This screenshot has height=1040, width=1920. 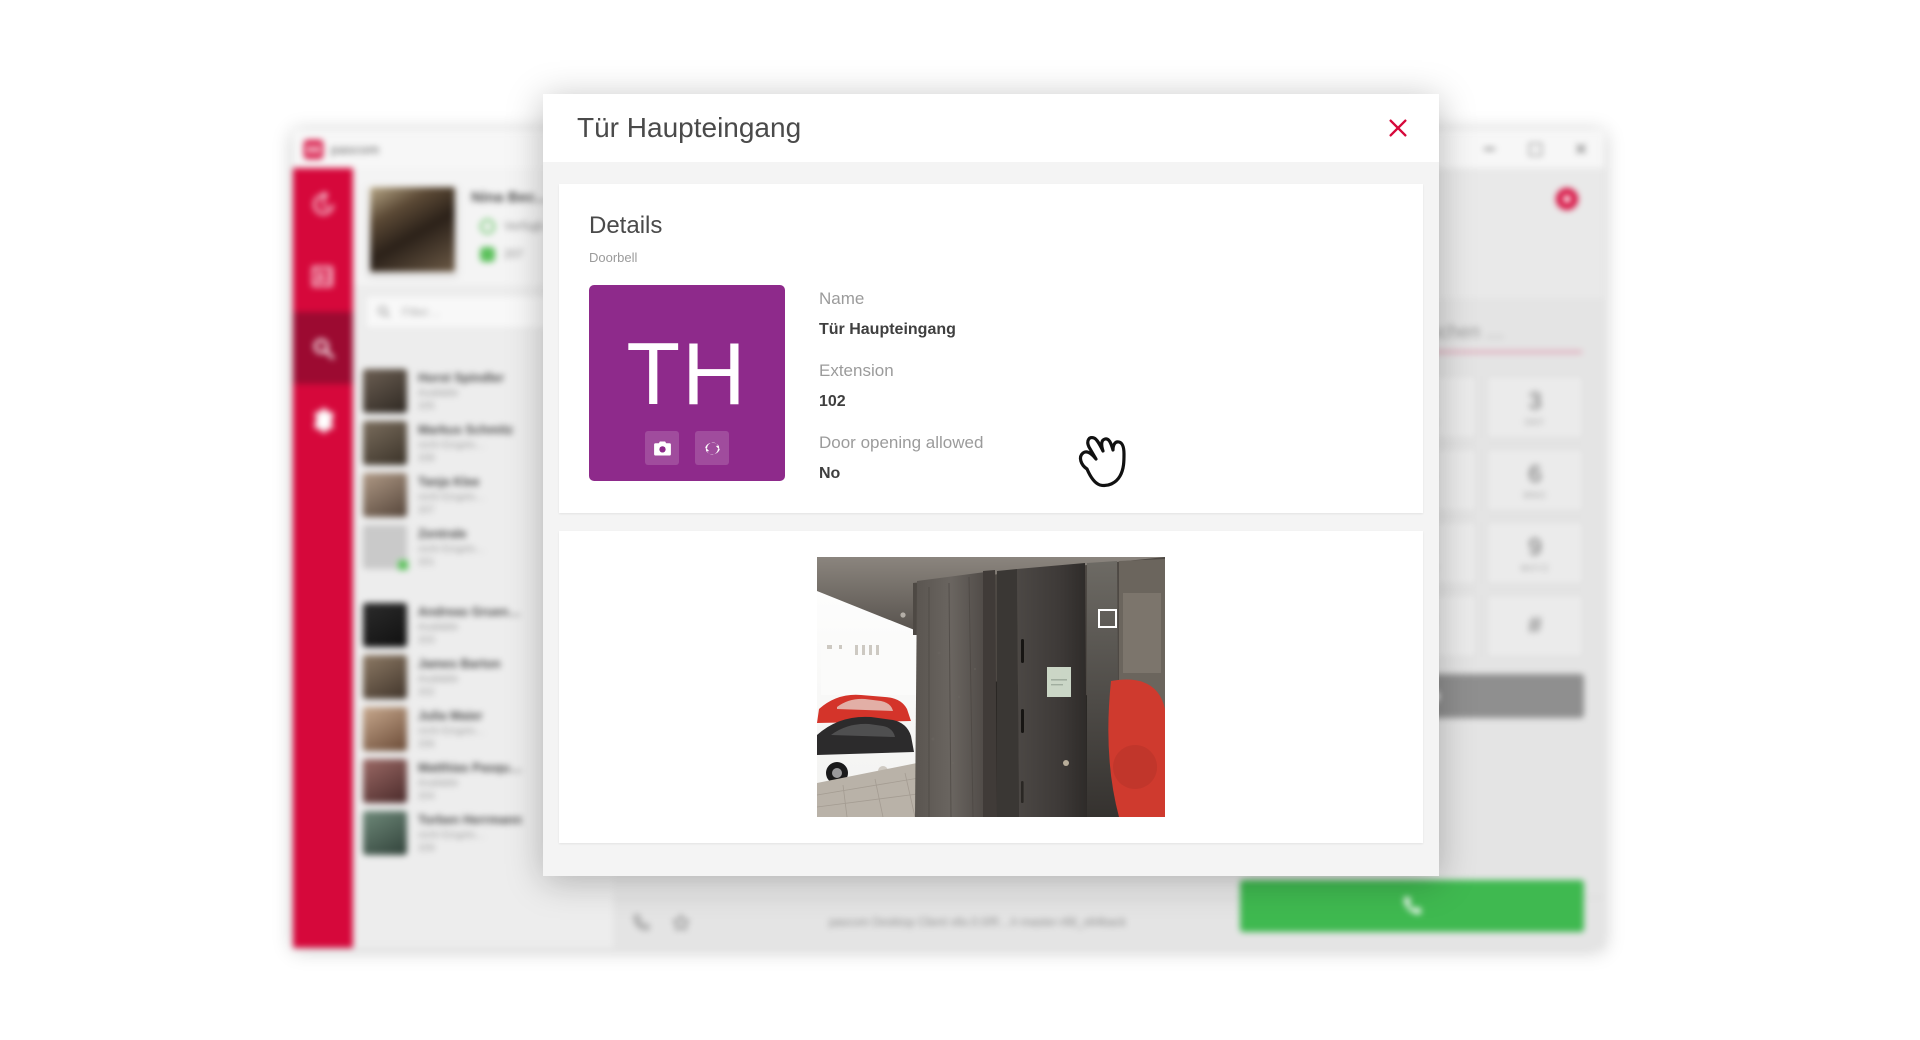 I want to click on field-label-name: Name, so click(x=842, y=298).